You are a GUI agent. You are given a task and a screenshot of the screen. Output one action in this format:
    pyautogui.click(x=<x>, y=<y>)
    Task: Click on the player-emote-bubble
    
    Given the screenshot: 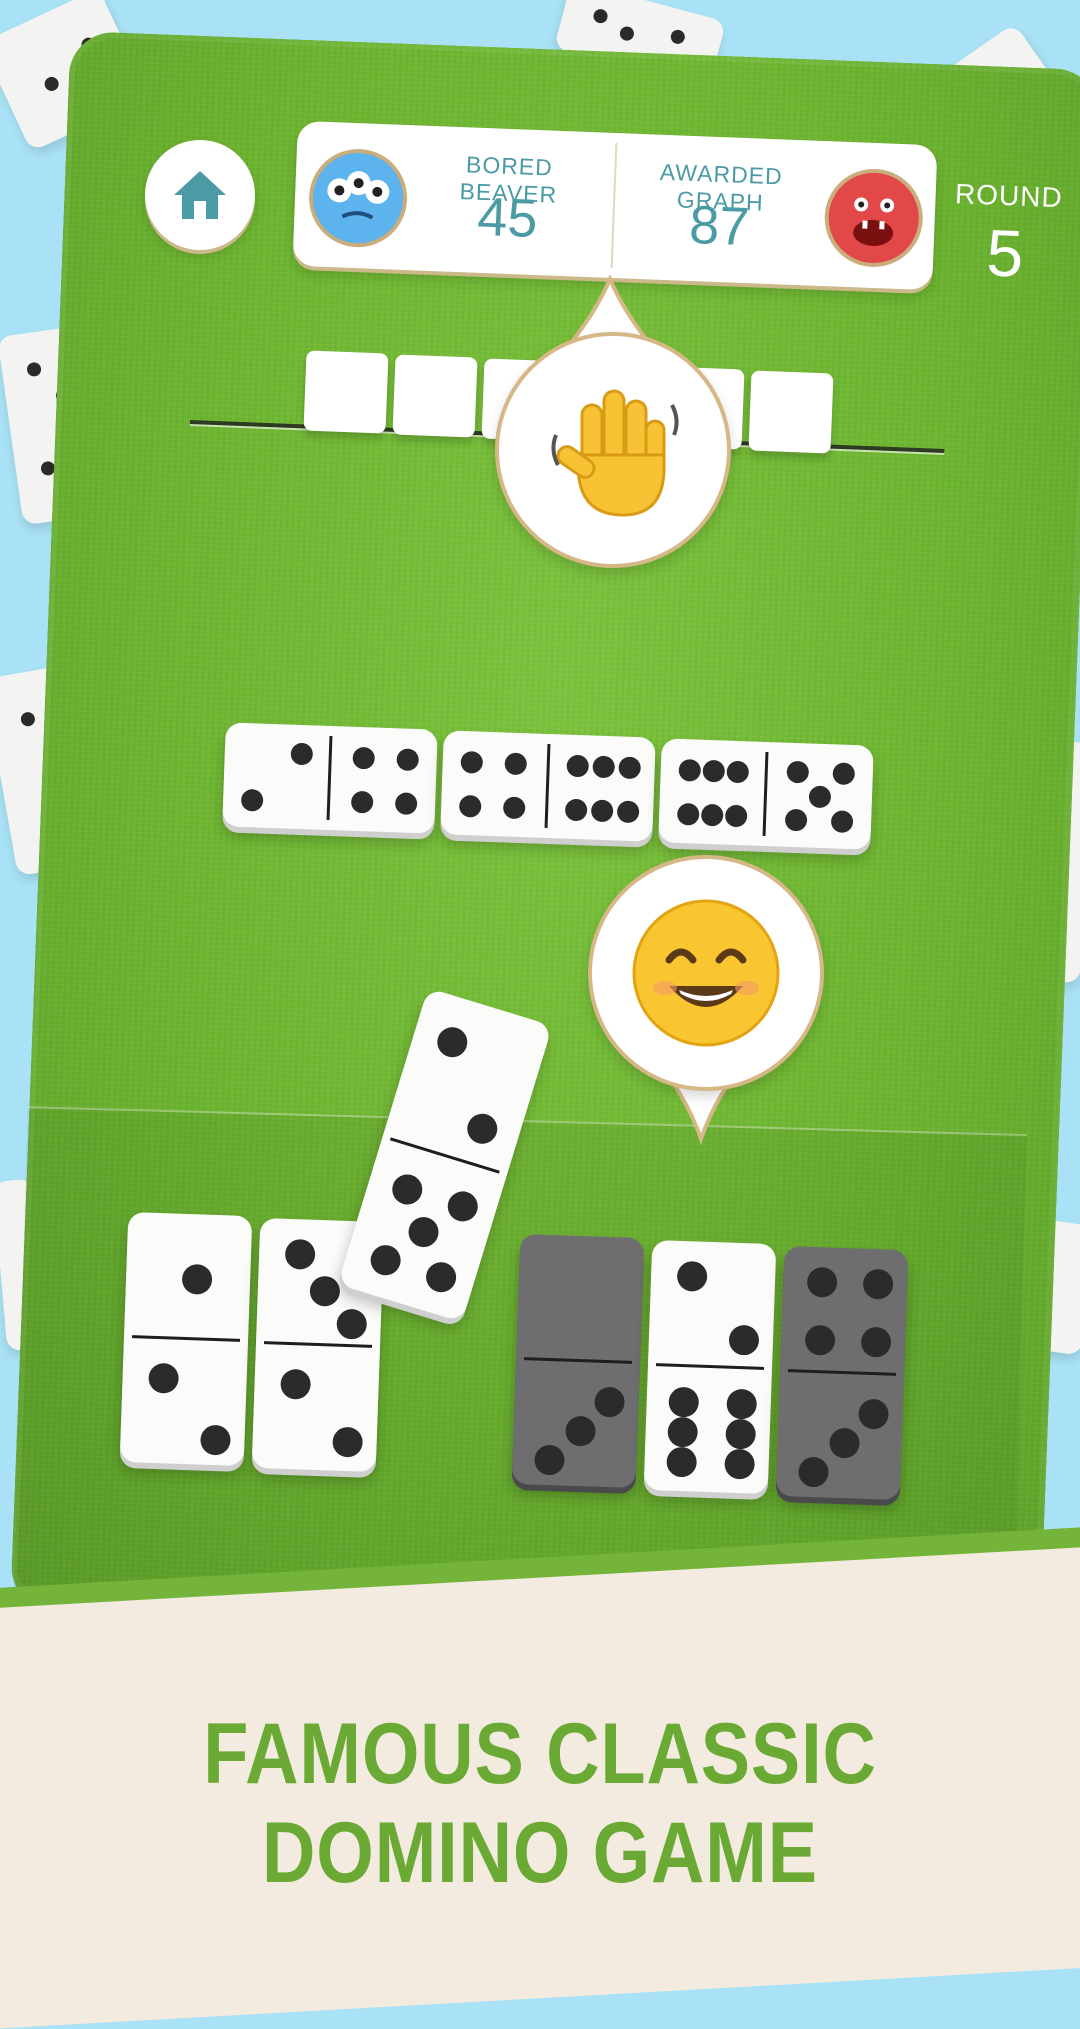 What is the action you would take?
    pyautogui.click(x=706, y=973)
    